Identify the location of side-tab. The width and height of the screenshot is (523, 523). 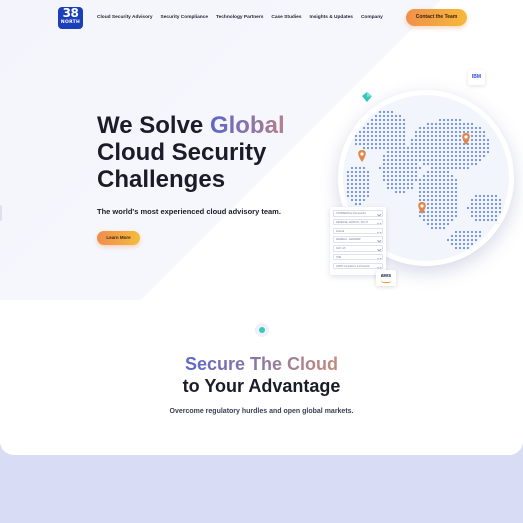
(1, 213).